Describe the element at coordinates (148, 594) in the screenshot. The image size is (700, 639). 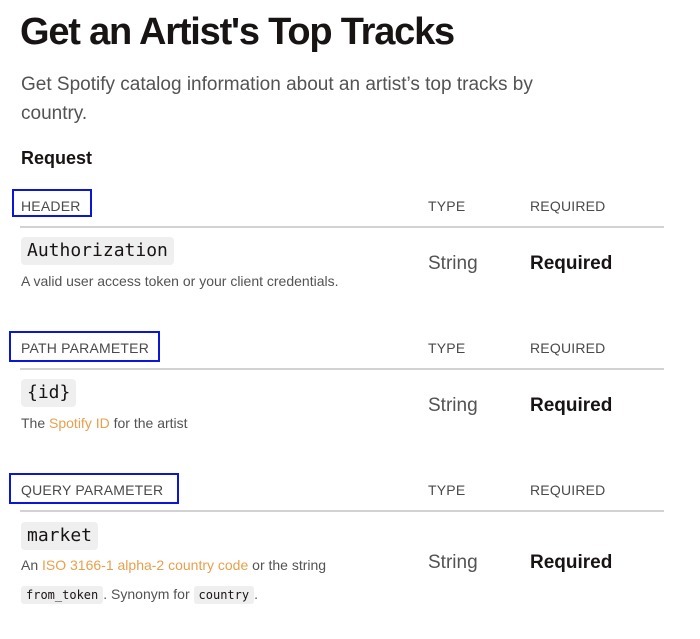
I see `description-text: . Synonym for` at that location.